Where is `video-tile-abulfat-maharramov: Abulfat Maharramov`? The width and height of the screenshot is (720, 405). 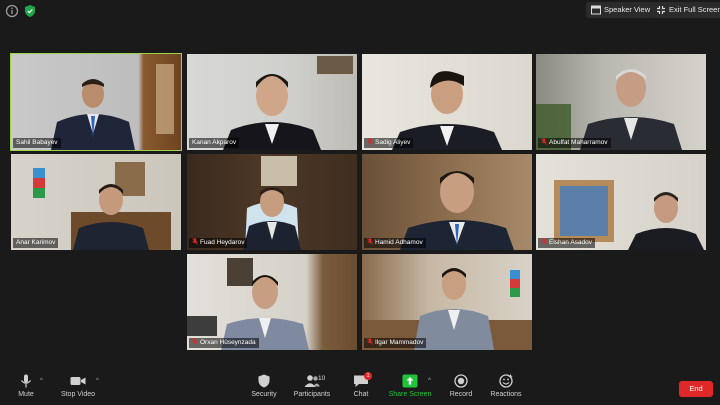 video-tile-abulfat-maharramov: Abulfat Maharramov is located at coordinates (621, 102).